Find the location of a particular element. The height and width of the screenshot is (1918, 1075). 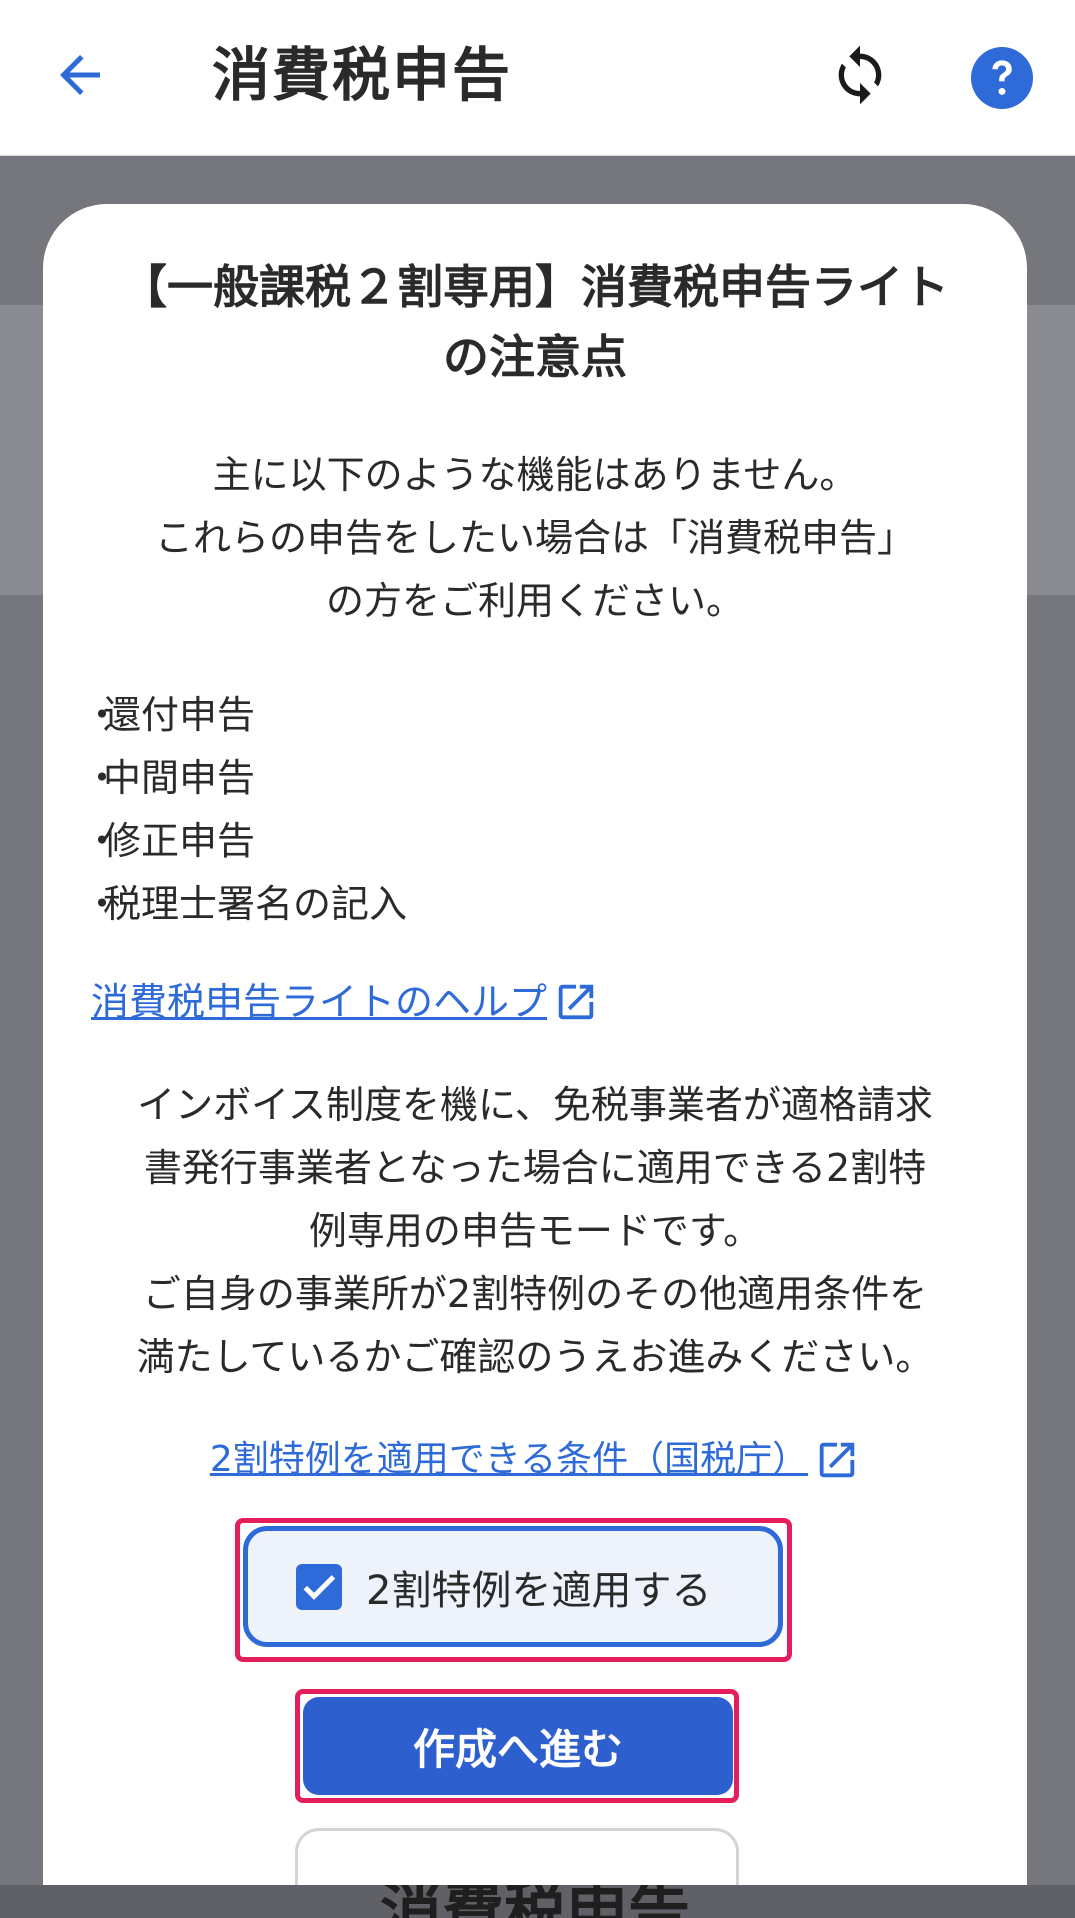

arrow-left-icon is located at coordinates (80, 75).